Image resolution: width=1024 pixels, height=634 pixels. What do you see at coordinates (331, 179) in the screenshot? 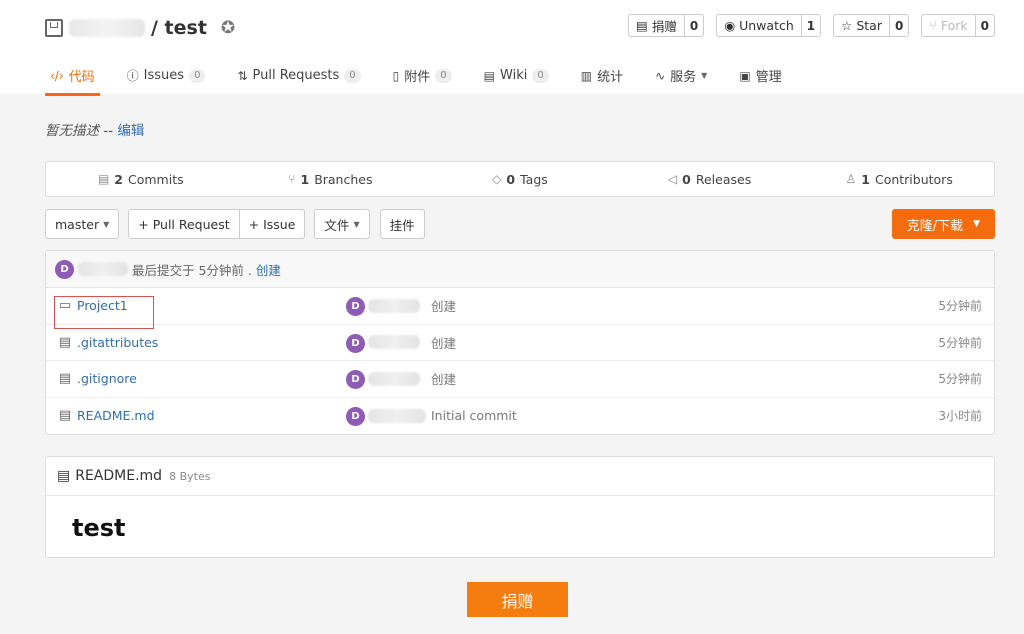
I see `stat-branches: ⑂ 1 Branches` at bounding box center [331, 179].